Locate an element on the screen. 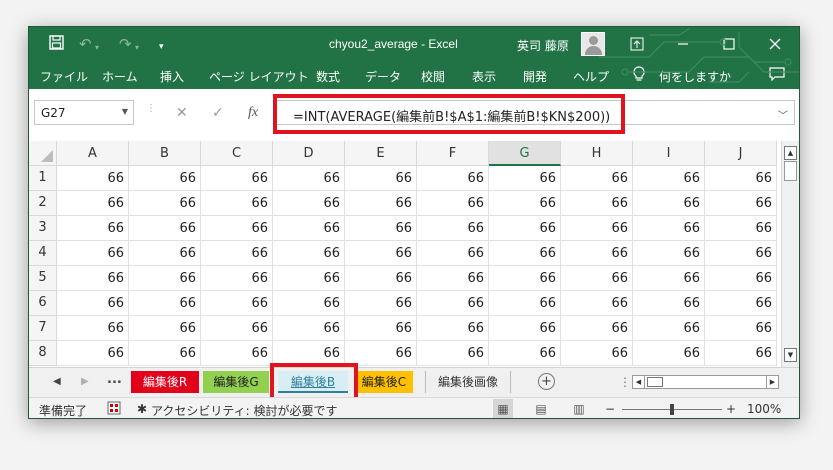 Image resolution: width=833 pixels, height=470 pixels. minimize-button is located at coordinates (683, 44).